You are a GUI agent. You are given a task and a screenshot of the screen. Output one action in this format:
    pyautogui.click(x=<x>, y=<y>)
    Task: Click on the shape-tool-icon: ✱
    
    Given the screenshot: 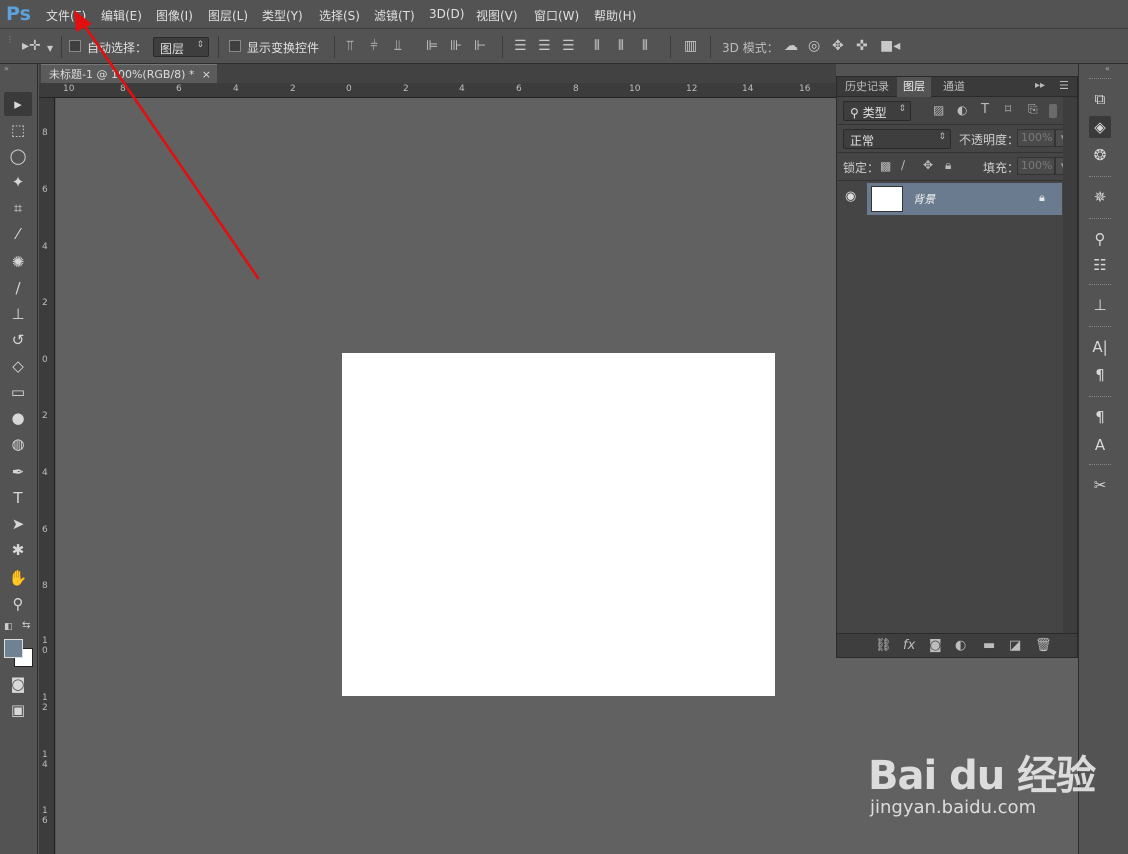 What is the action you would take?
    pyautogui.click(x=18, y=550)
    